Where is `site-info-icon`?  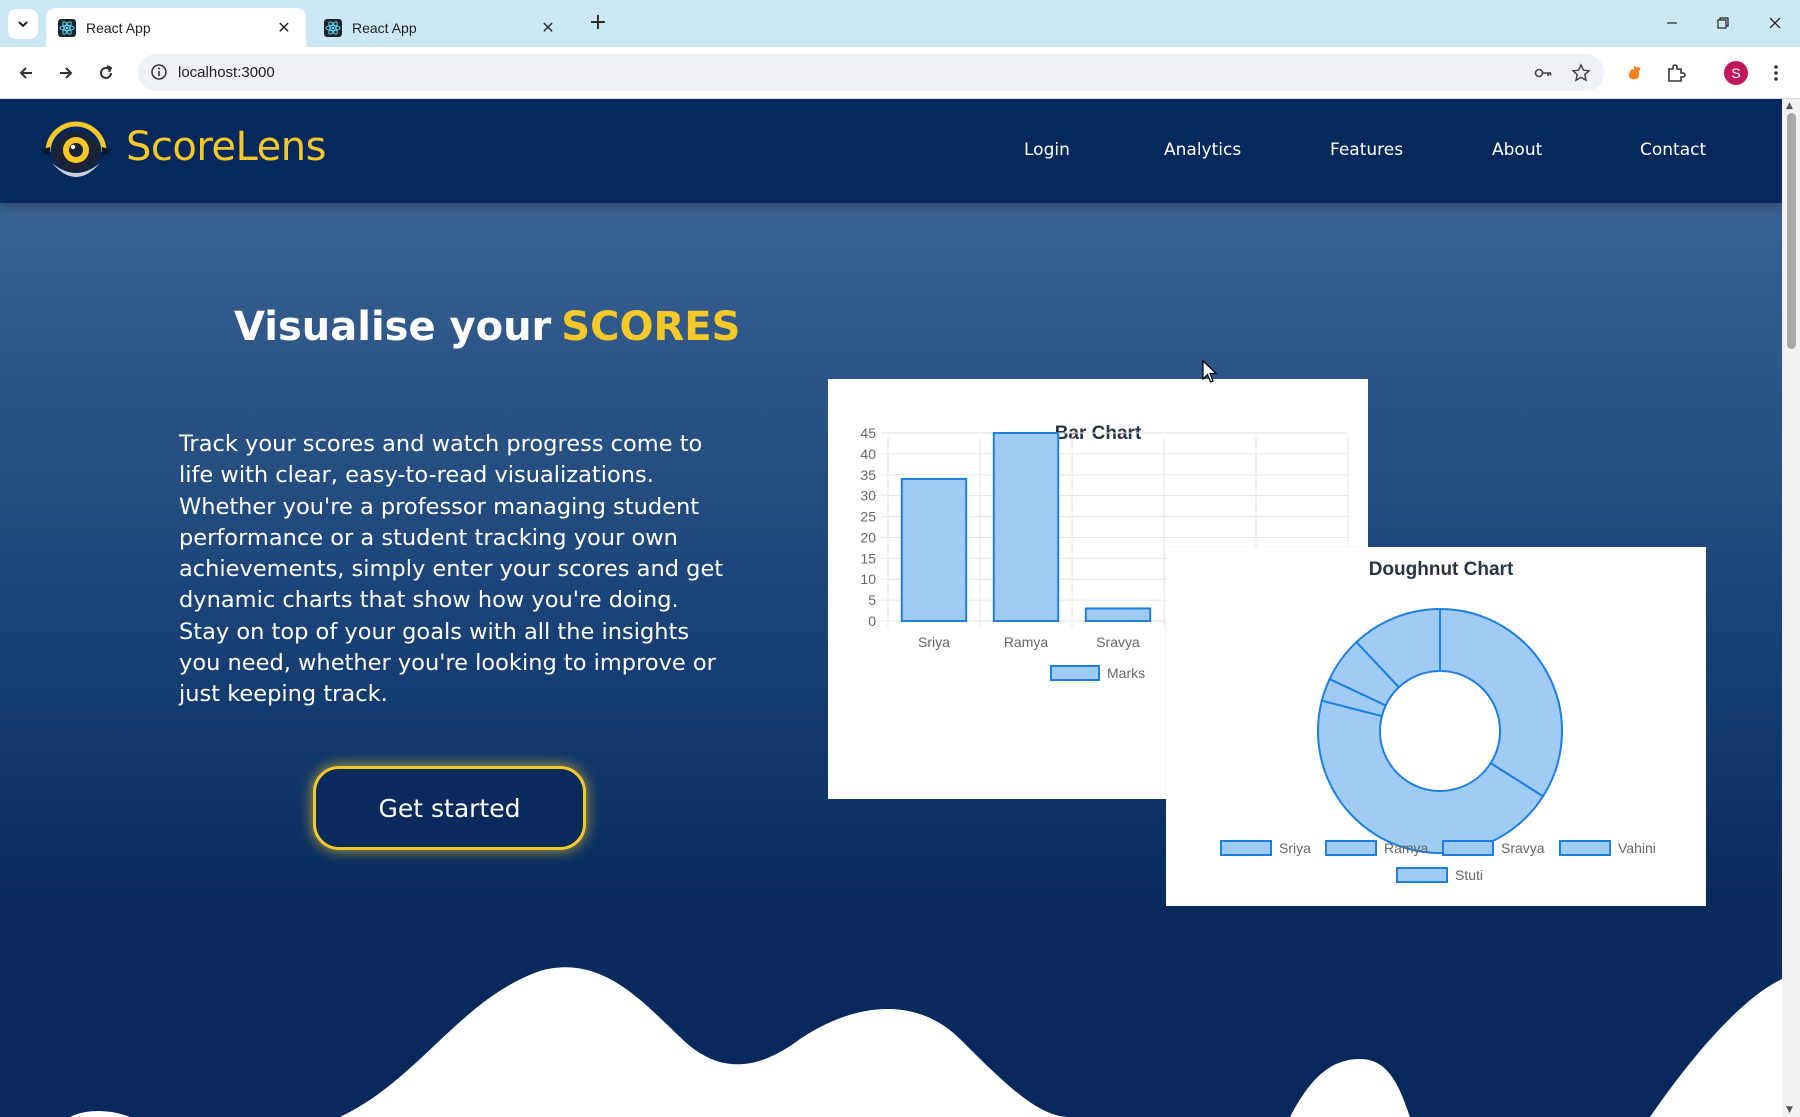 site-info-icon is located at coordinates (159, 72).